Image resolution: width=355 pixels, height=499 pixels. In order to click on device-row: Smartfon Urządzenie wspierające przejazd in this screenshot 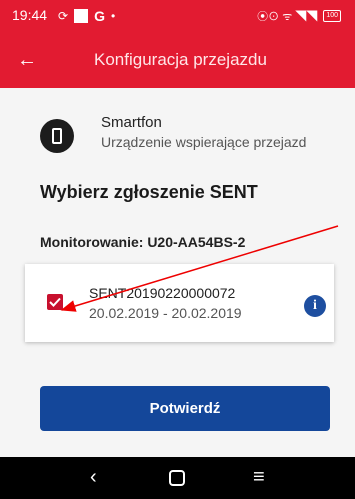, I will do `click(197, 137)`.